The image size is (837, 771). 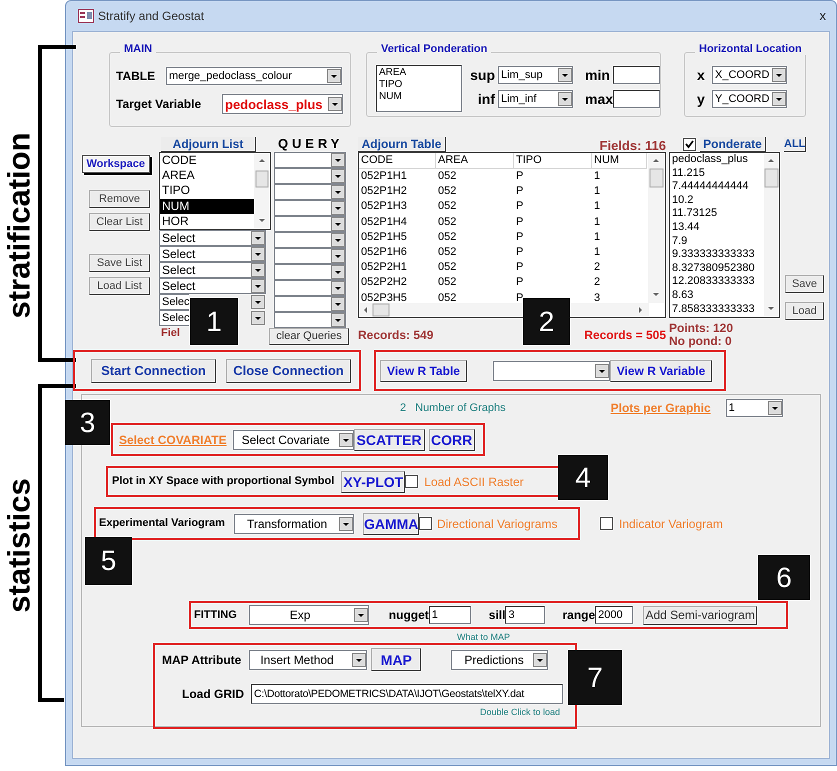 I want to click on list-item: 13.44, so click(x=717, y=227).